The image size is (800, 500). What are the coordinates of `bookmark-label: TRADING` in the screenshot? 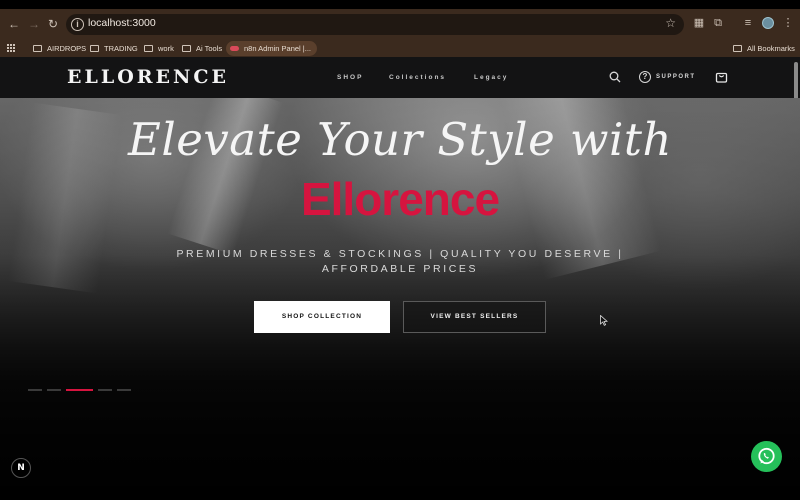 It's located at (121, 48).